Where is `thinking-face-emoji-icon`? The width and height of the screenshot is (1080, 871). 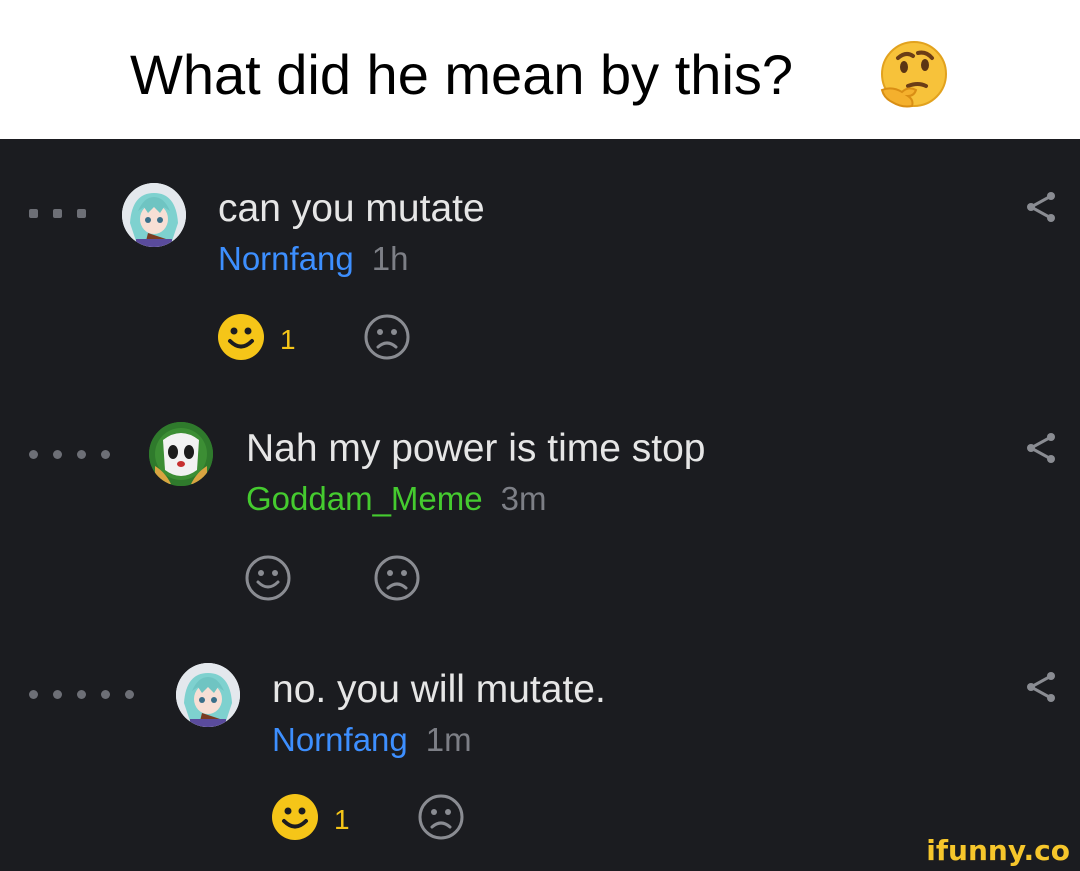
thinking-face-emoji-icon is located at coordinates (913, 74).